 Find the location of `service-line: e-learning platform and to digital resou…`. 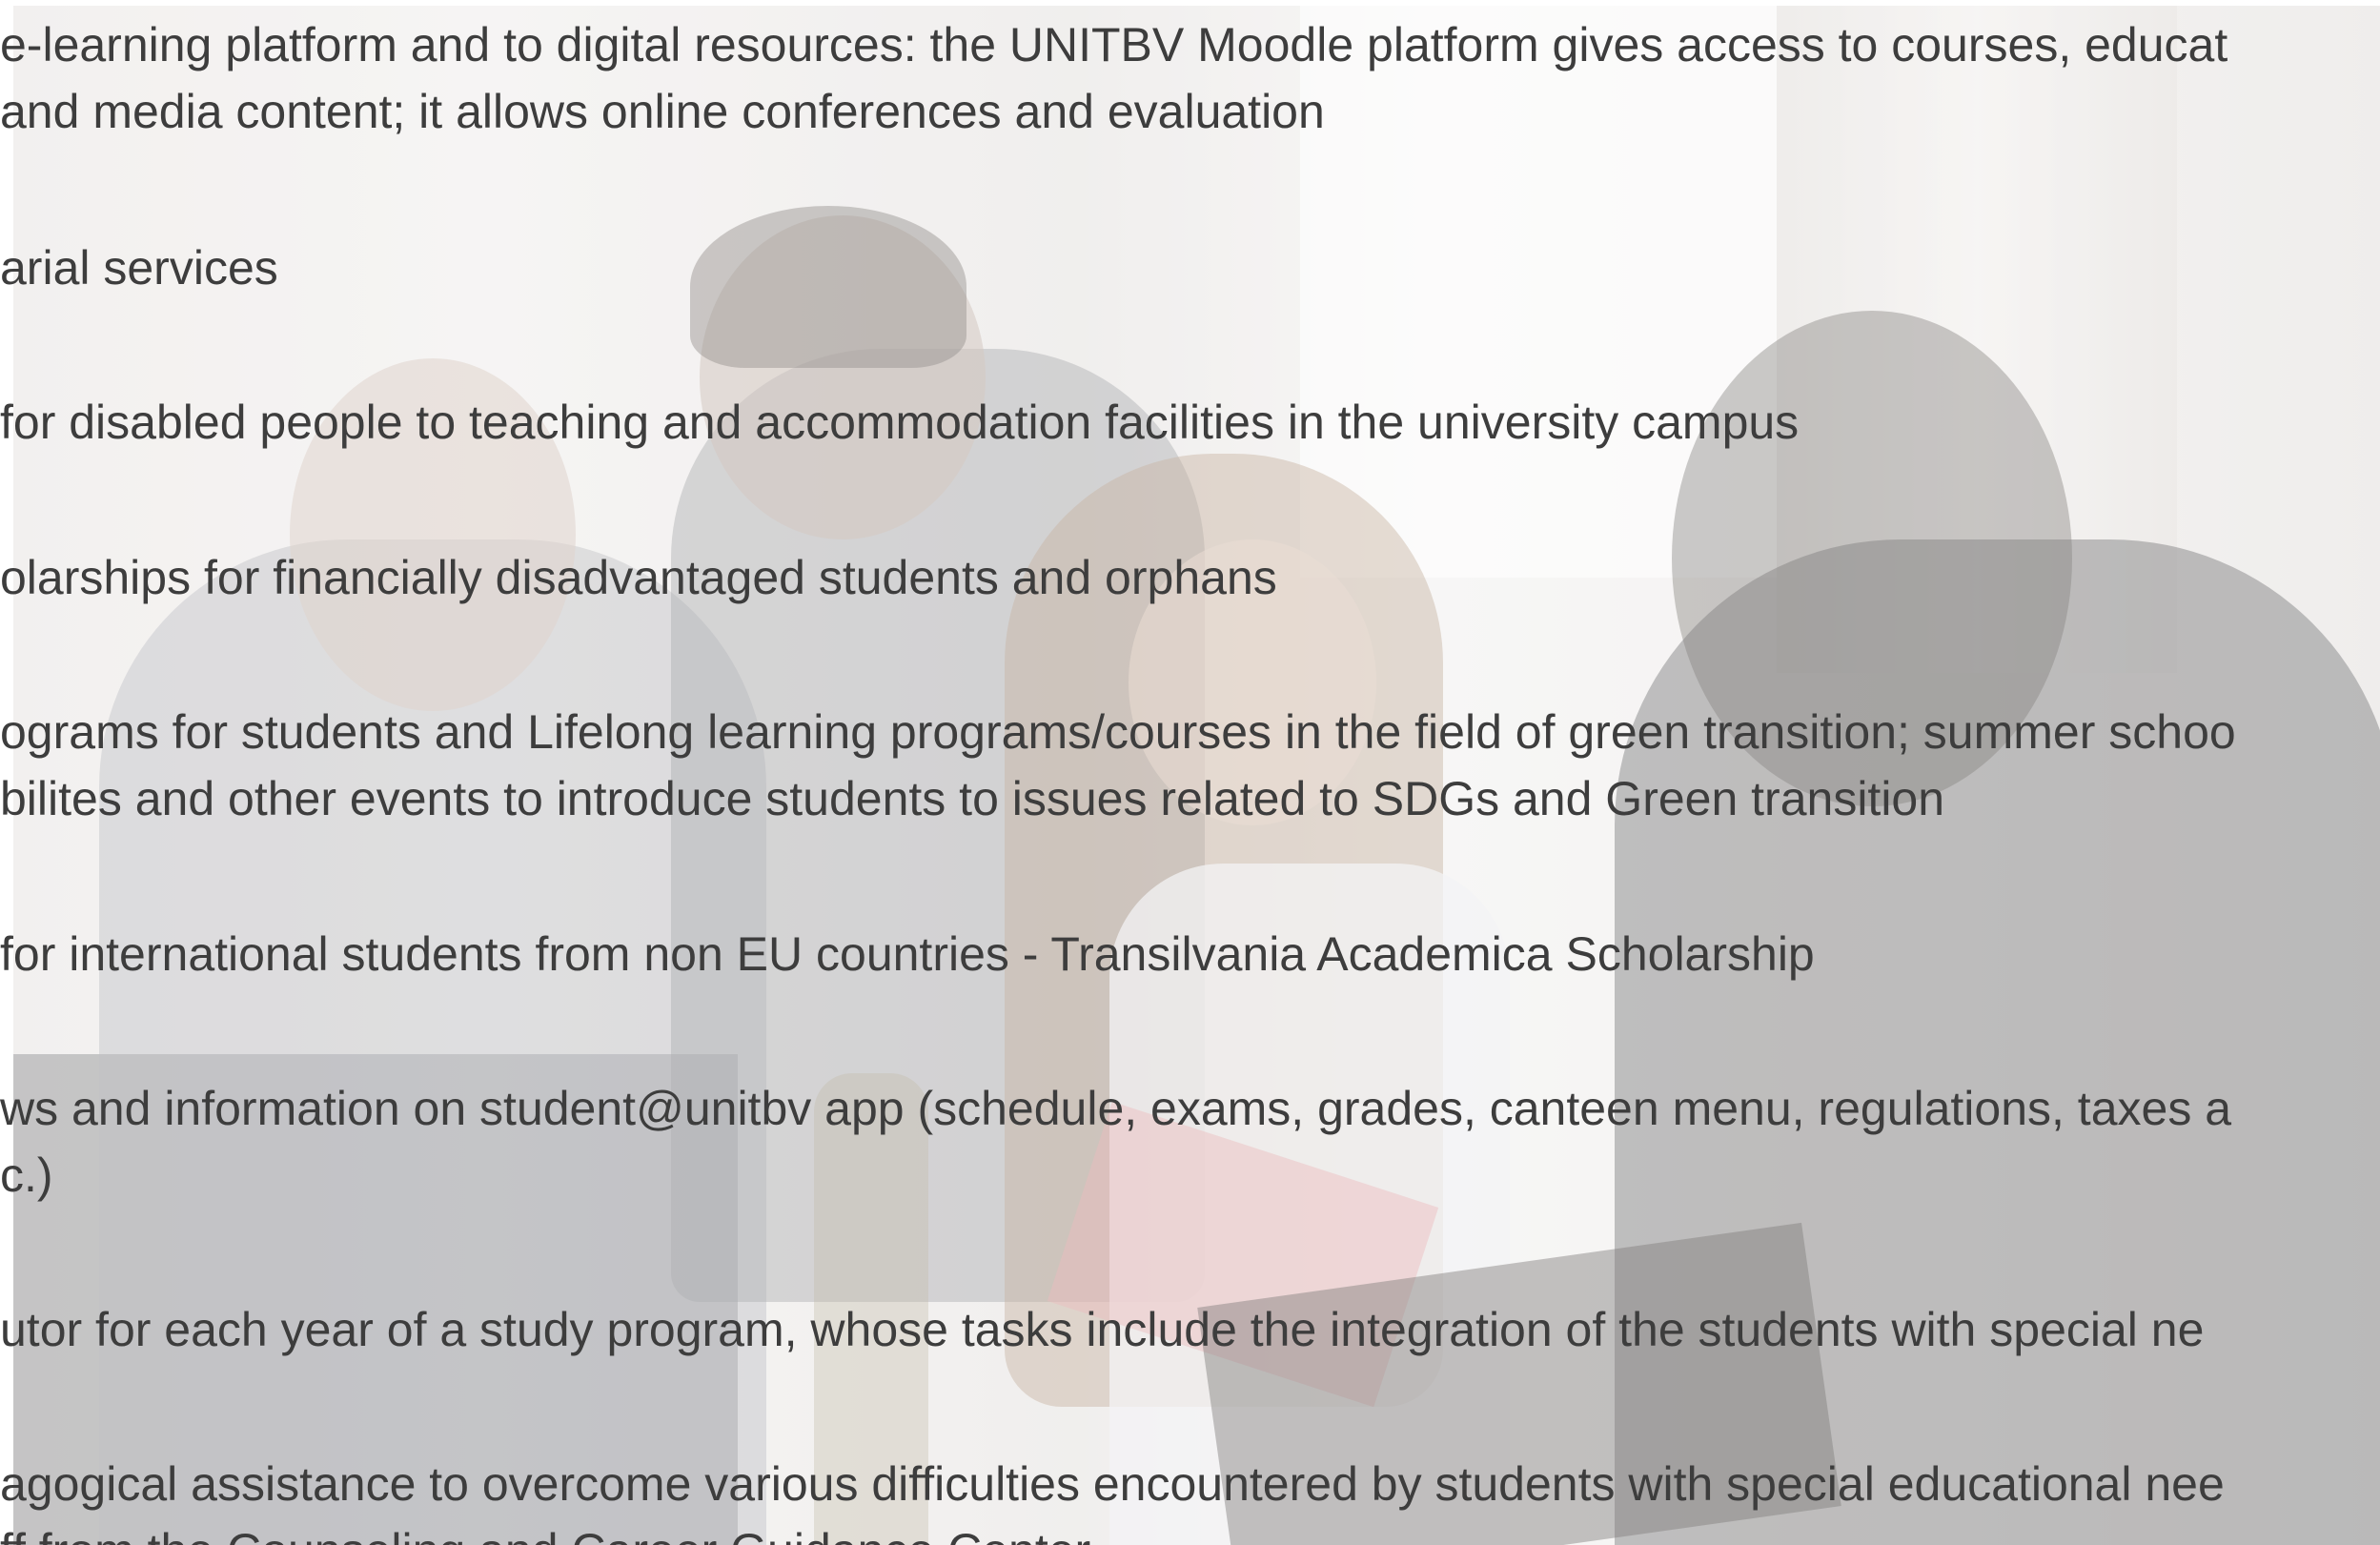

service-line: e-learning platform and to digital resou… is located at coordinates (1114, 44).